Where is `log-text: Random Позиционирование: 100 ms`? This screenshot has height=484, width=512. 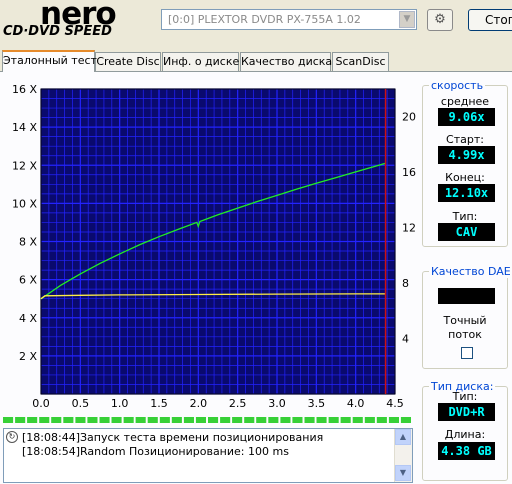
log-text: Random Позиционирование: 100 ms is located at coordinates (184, 451).